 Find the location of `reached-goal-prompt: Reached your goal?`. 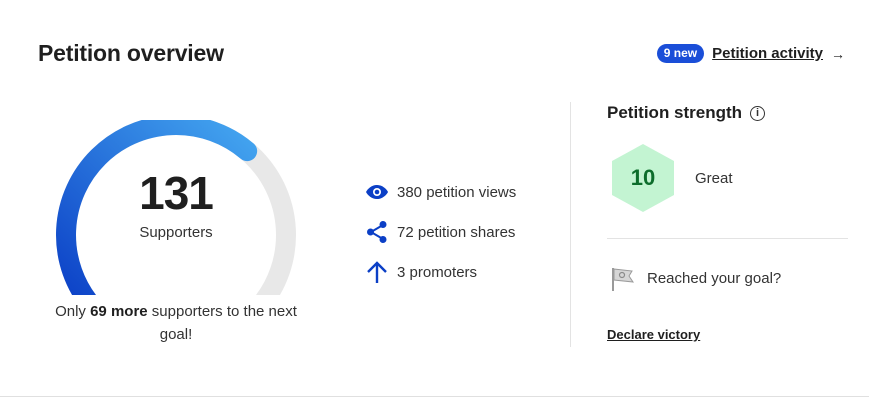

reached-goal-prompt: Reached your goal? is located at coordinates (714, 278).